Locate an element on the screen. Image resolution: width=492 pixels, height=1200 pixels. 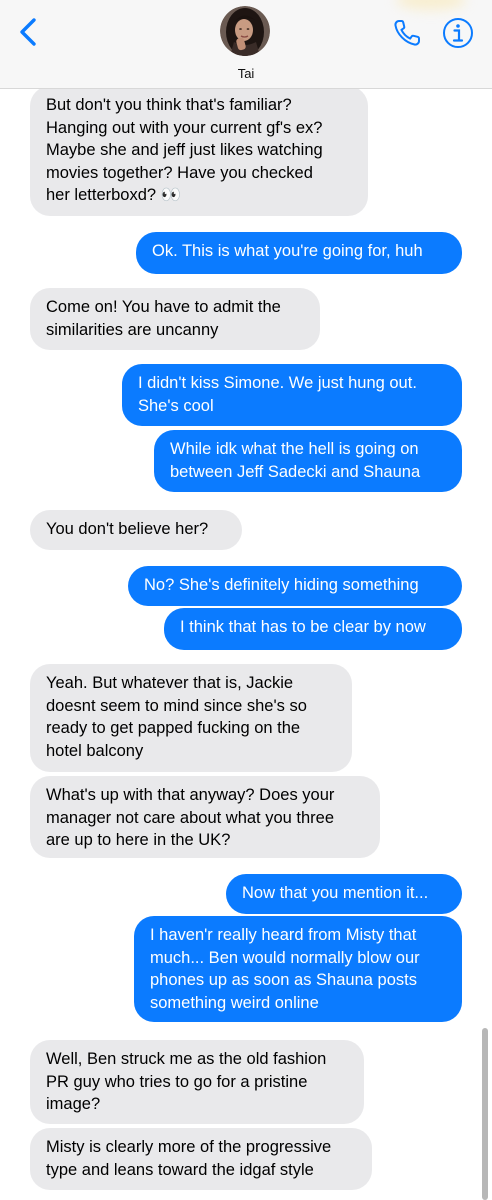
info-icon is located at coordinates (458, 33).